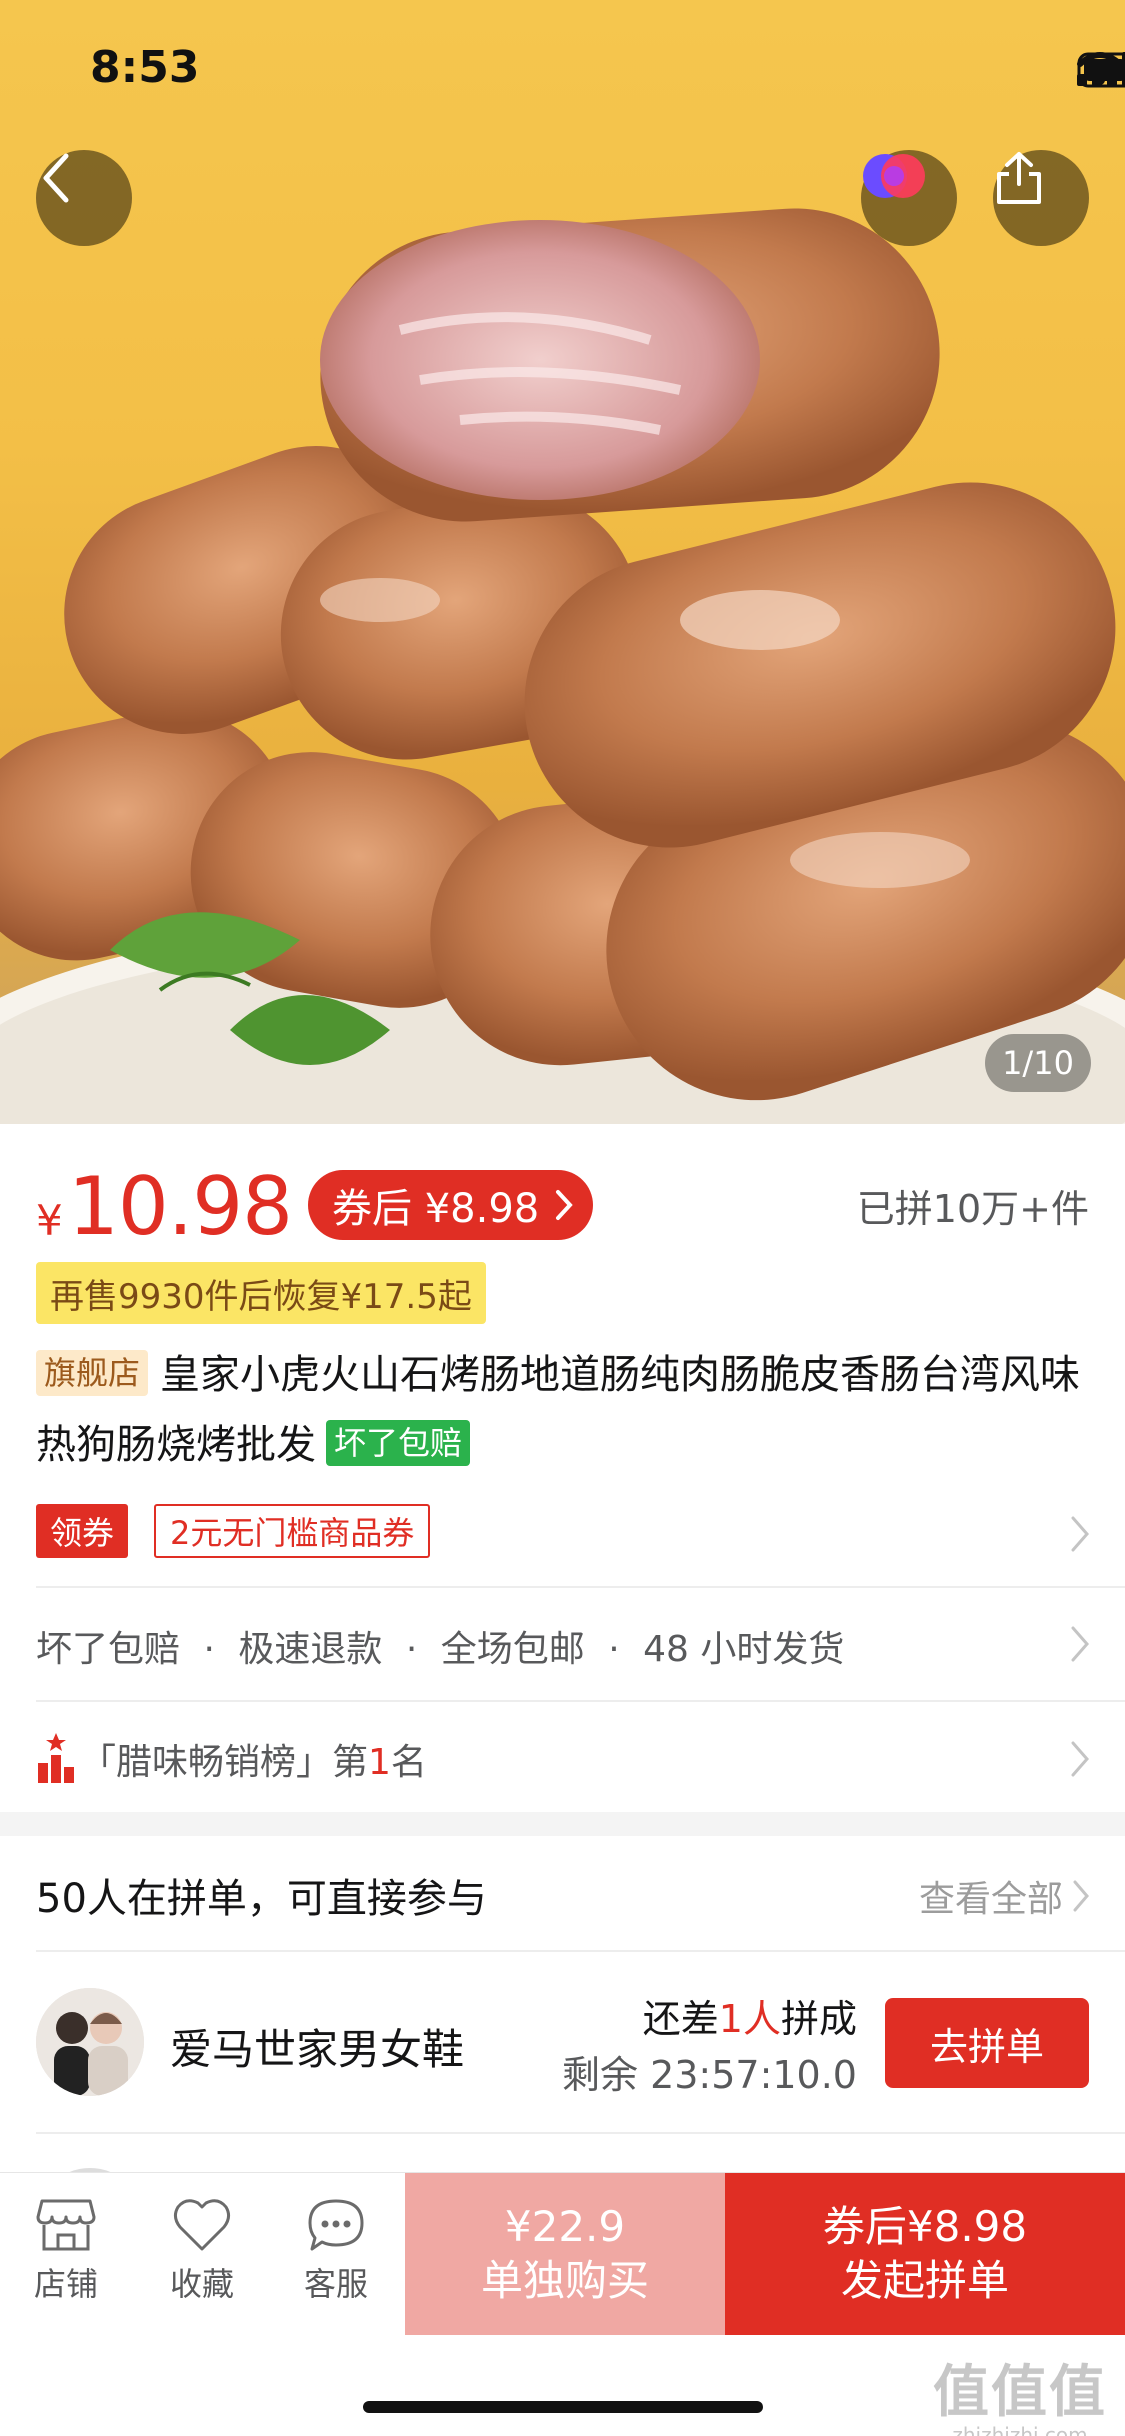 This screenshot has width=1125, height=2436. Describe the element at coordinates (924, 2280) in the screenshot. I see `group-label: 发起拼单` at that location.